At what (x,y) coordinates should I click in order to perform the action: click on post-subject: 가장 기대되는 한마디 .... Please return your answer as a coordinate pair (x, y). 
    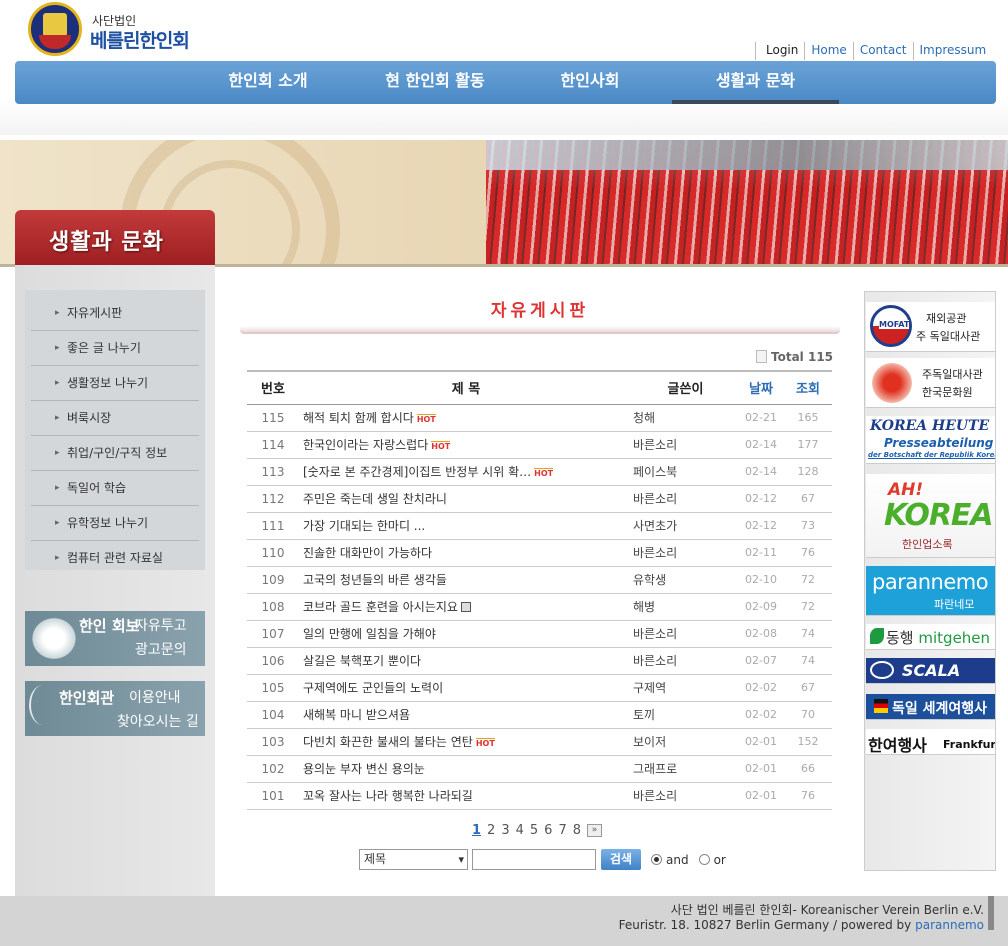
    Looking at the image, I should click on (466, 526).